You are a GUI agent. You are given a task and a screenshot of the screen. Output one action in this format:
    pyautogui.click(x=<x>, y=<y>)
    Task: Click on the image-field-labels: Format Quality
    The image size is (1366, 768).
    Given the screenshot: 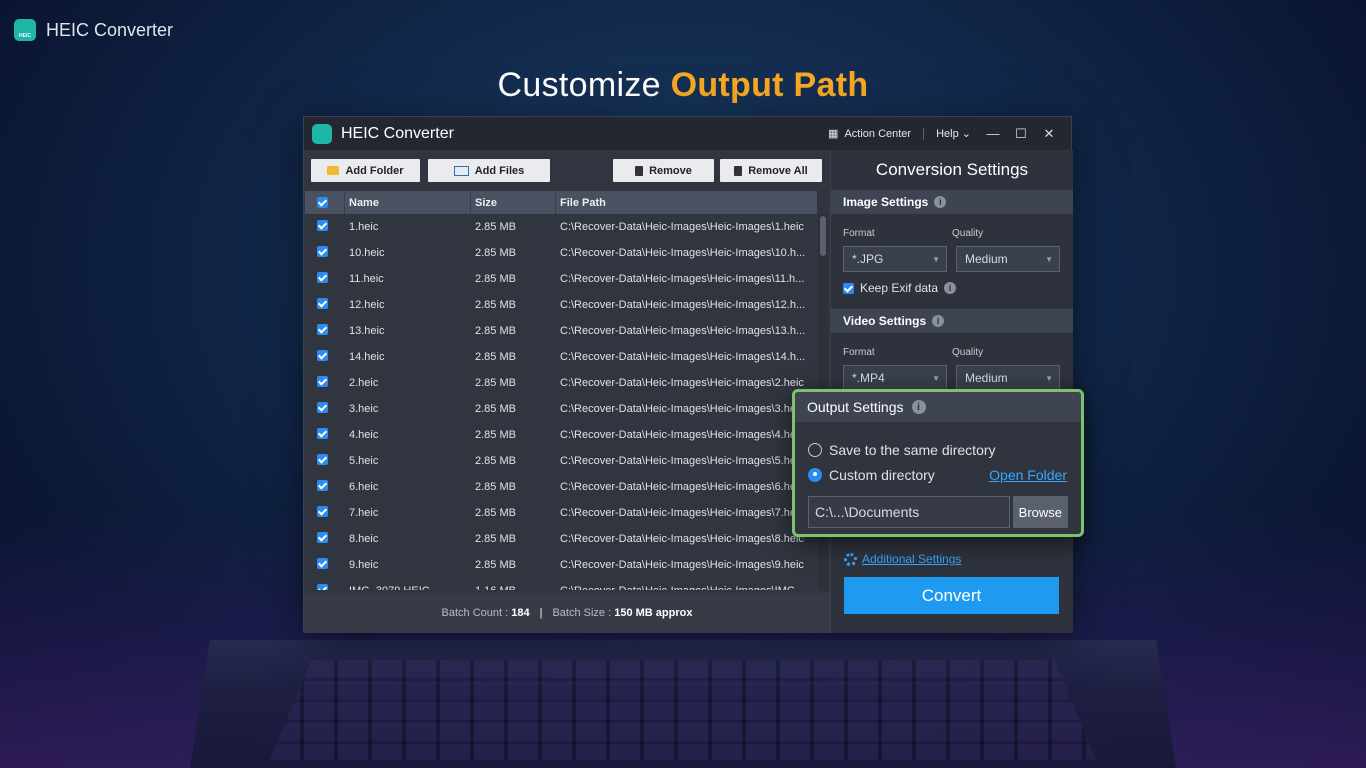 What is the action you would take?
    pyautogui.click(x=952, y=226)
    